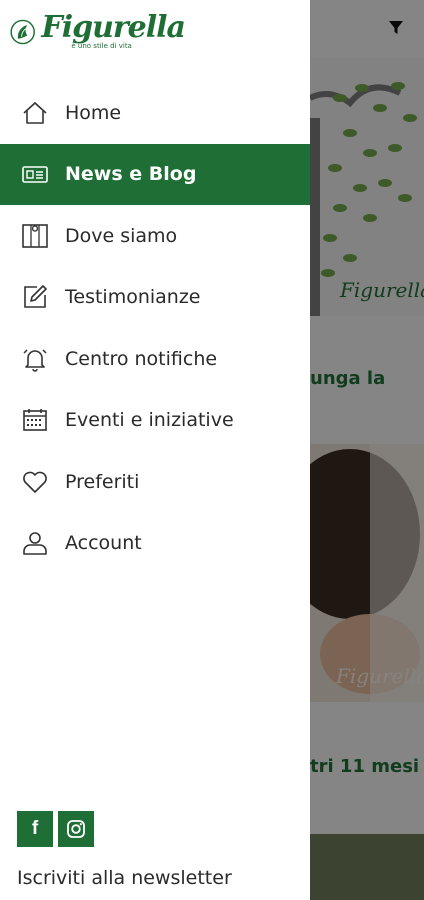 This screenshot has height=900, width=424. I want to click on menu-item-label: Testimonianze, so click(133, 297).